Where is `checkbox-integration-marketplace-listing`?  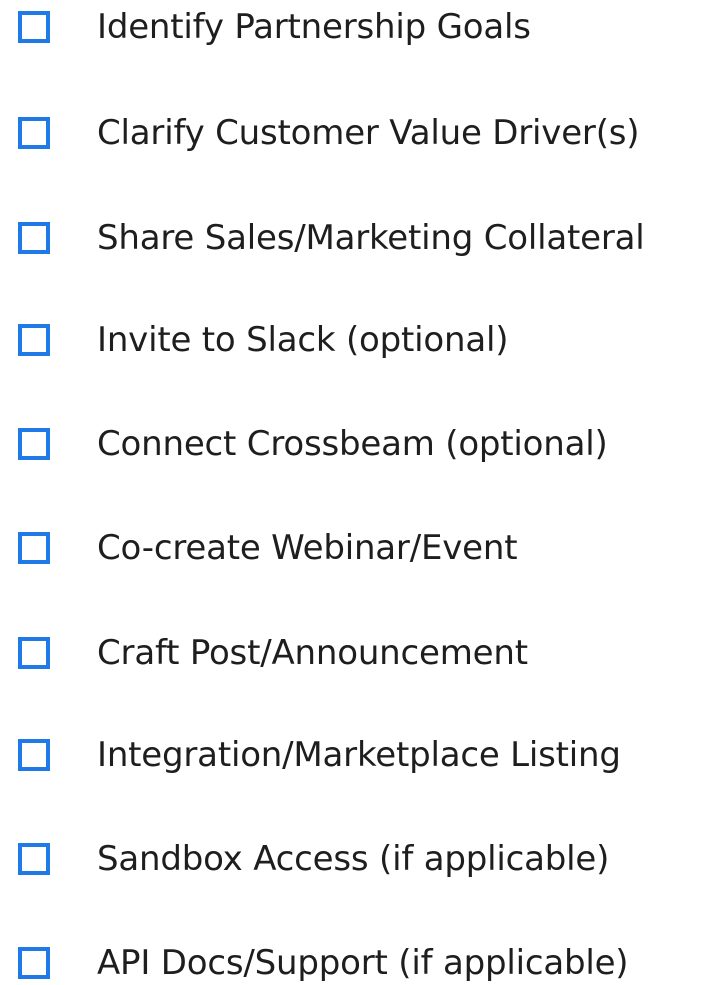
checkbox-integration-marketplace-listing is located at coordinates (34, 755).